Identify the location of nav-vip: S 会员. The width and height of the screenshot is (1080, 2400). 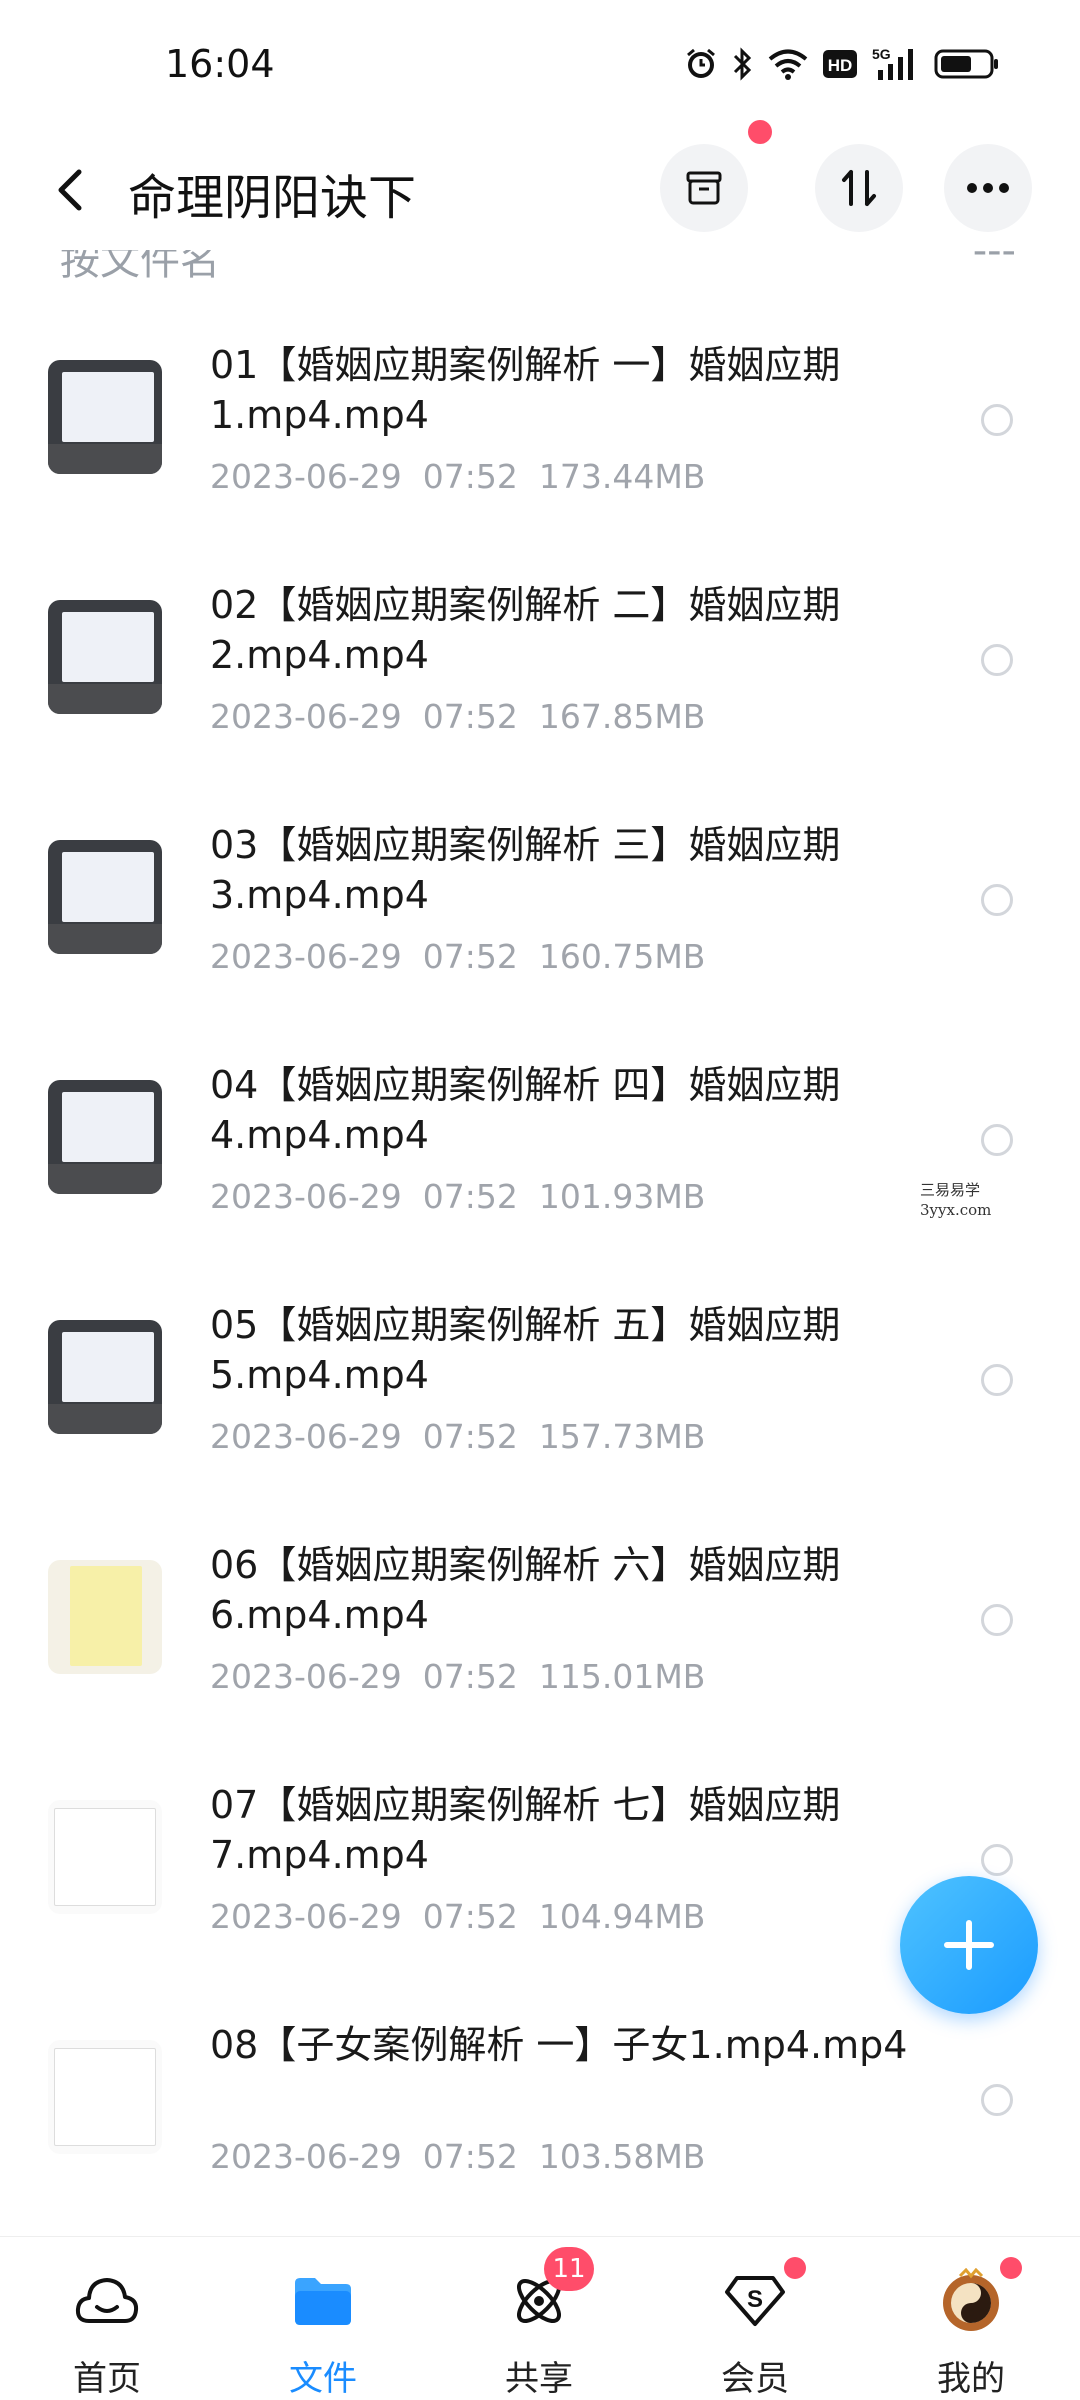
(755, 2318).